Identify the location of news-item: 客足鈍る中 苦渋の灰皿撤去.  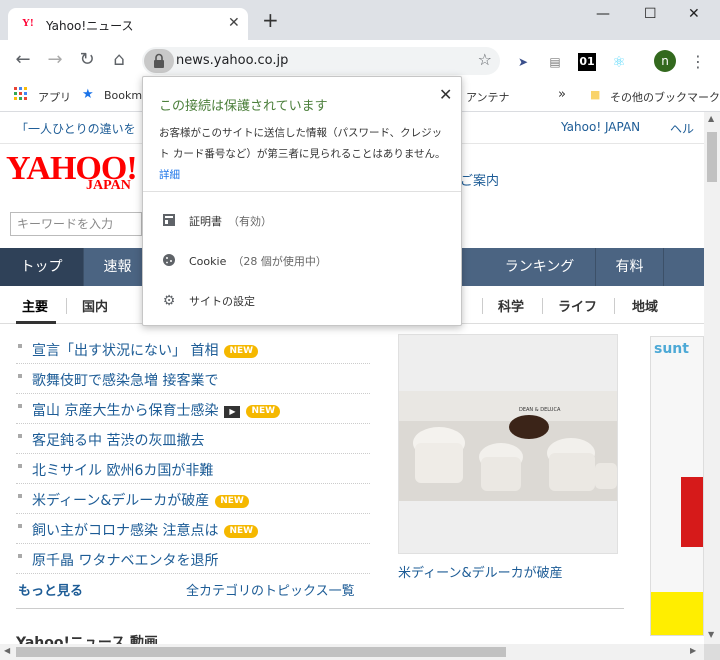
(193, 439).